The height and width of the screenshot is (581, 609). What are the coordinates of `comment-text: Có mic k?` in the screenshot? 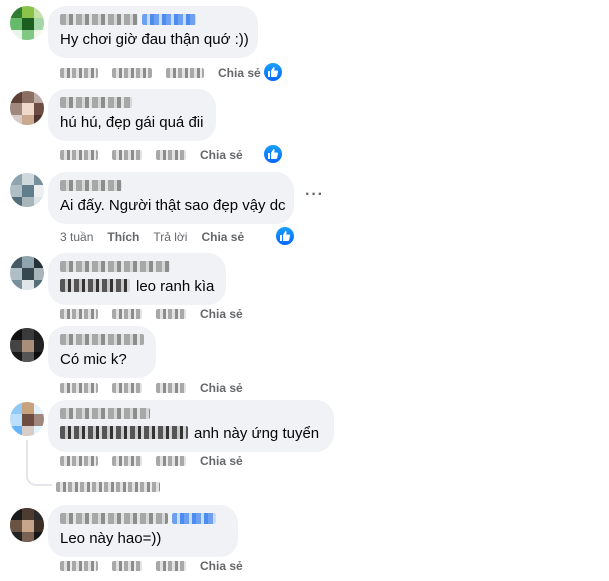 It's located at (93, 359).